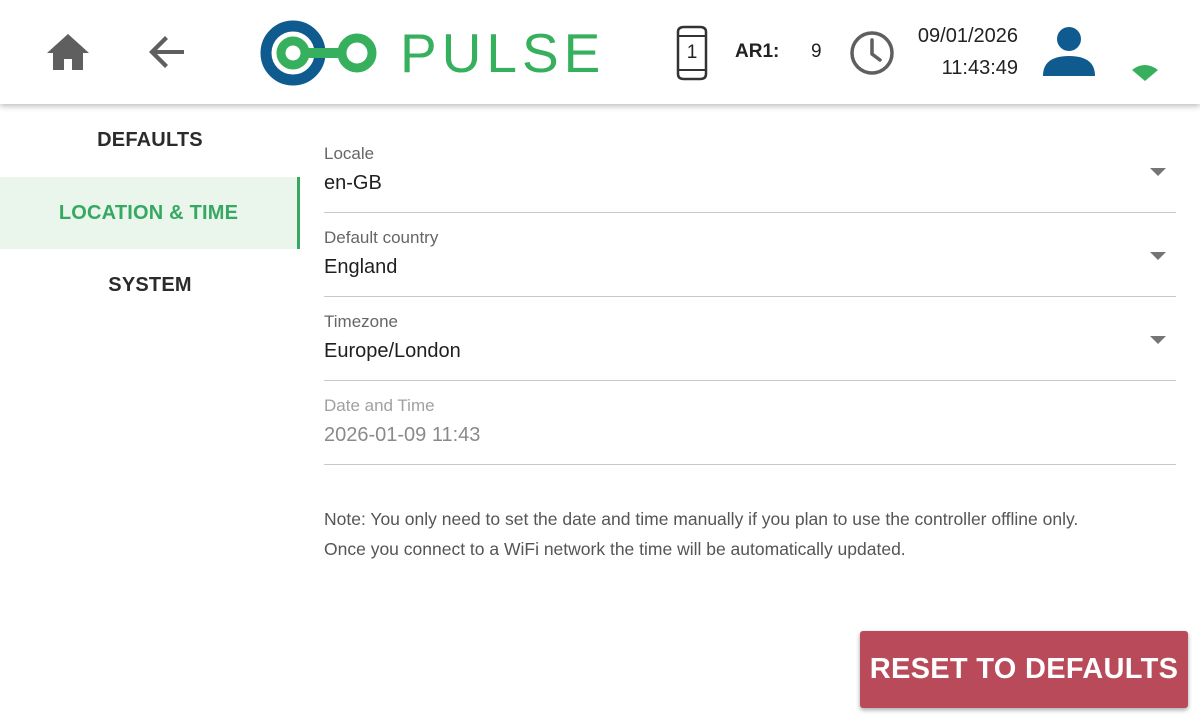 The image size is (1200, 720). What do you see at coordinates (361, 267) in the screenshot?
I see `default-country-value: England` at bounding box center [361, 267].